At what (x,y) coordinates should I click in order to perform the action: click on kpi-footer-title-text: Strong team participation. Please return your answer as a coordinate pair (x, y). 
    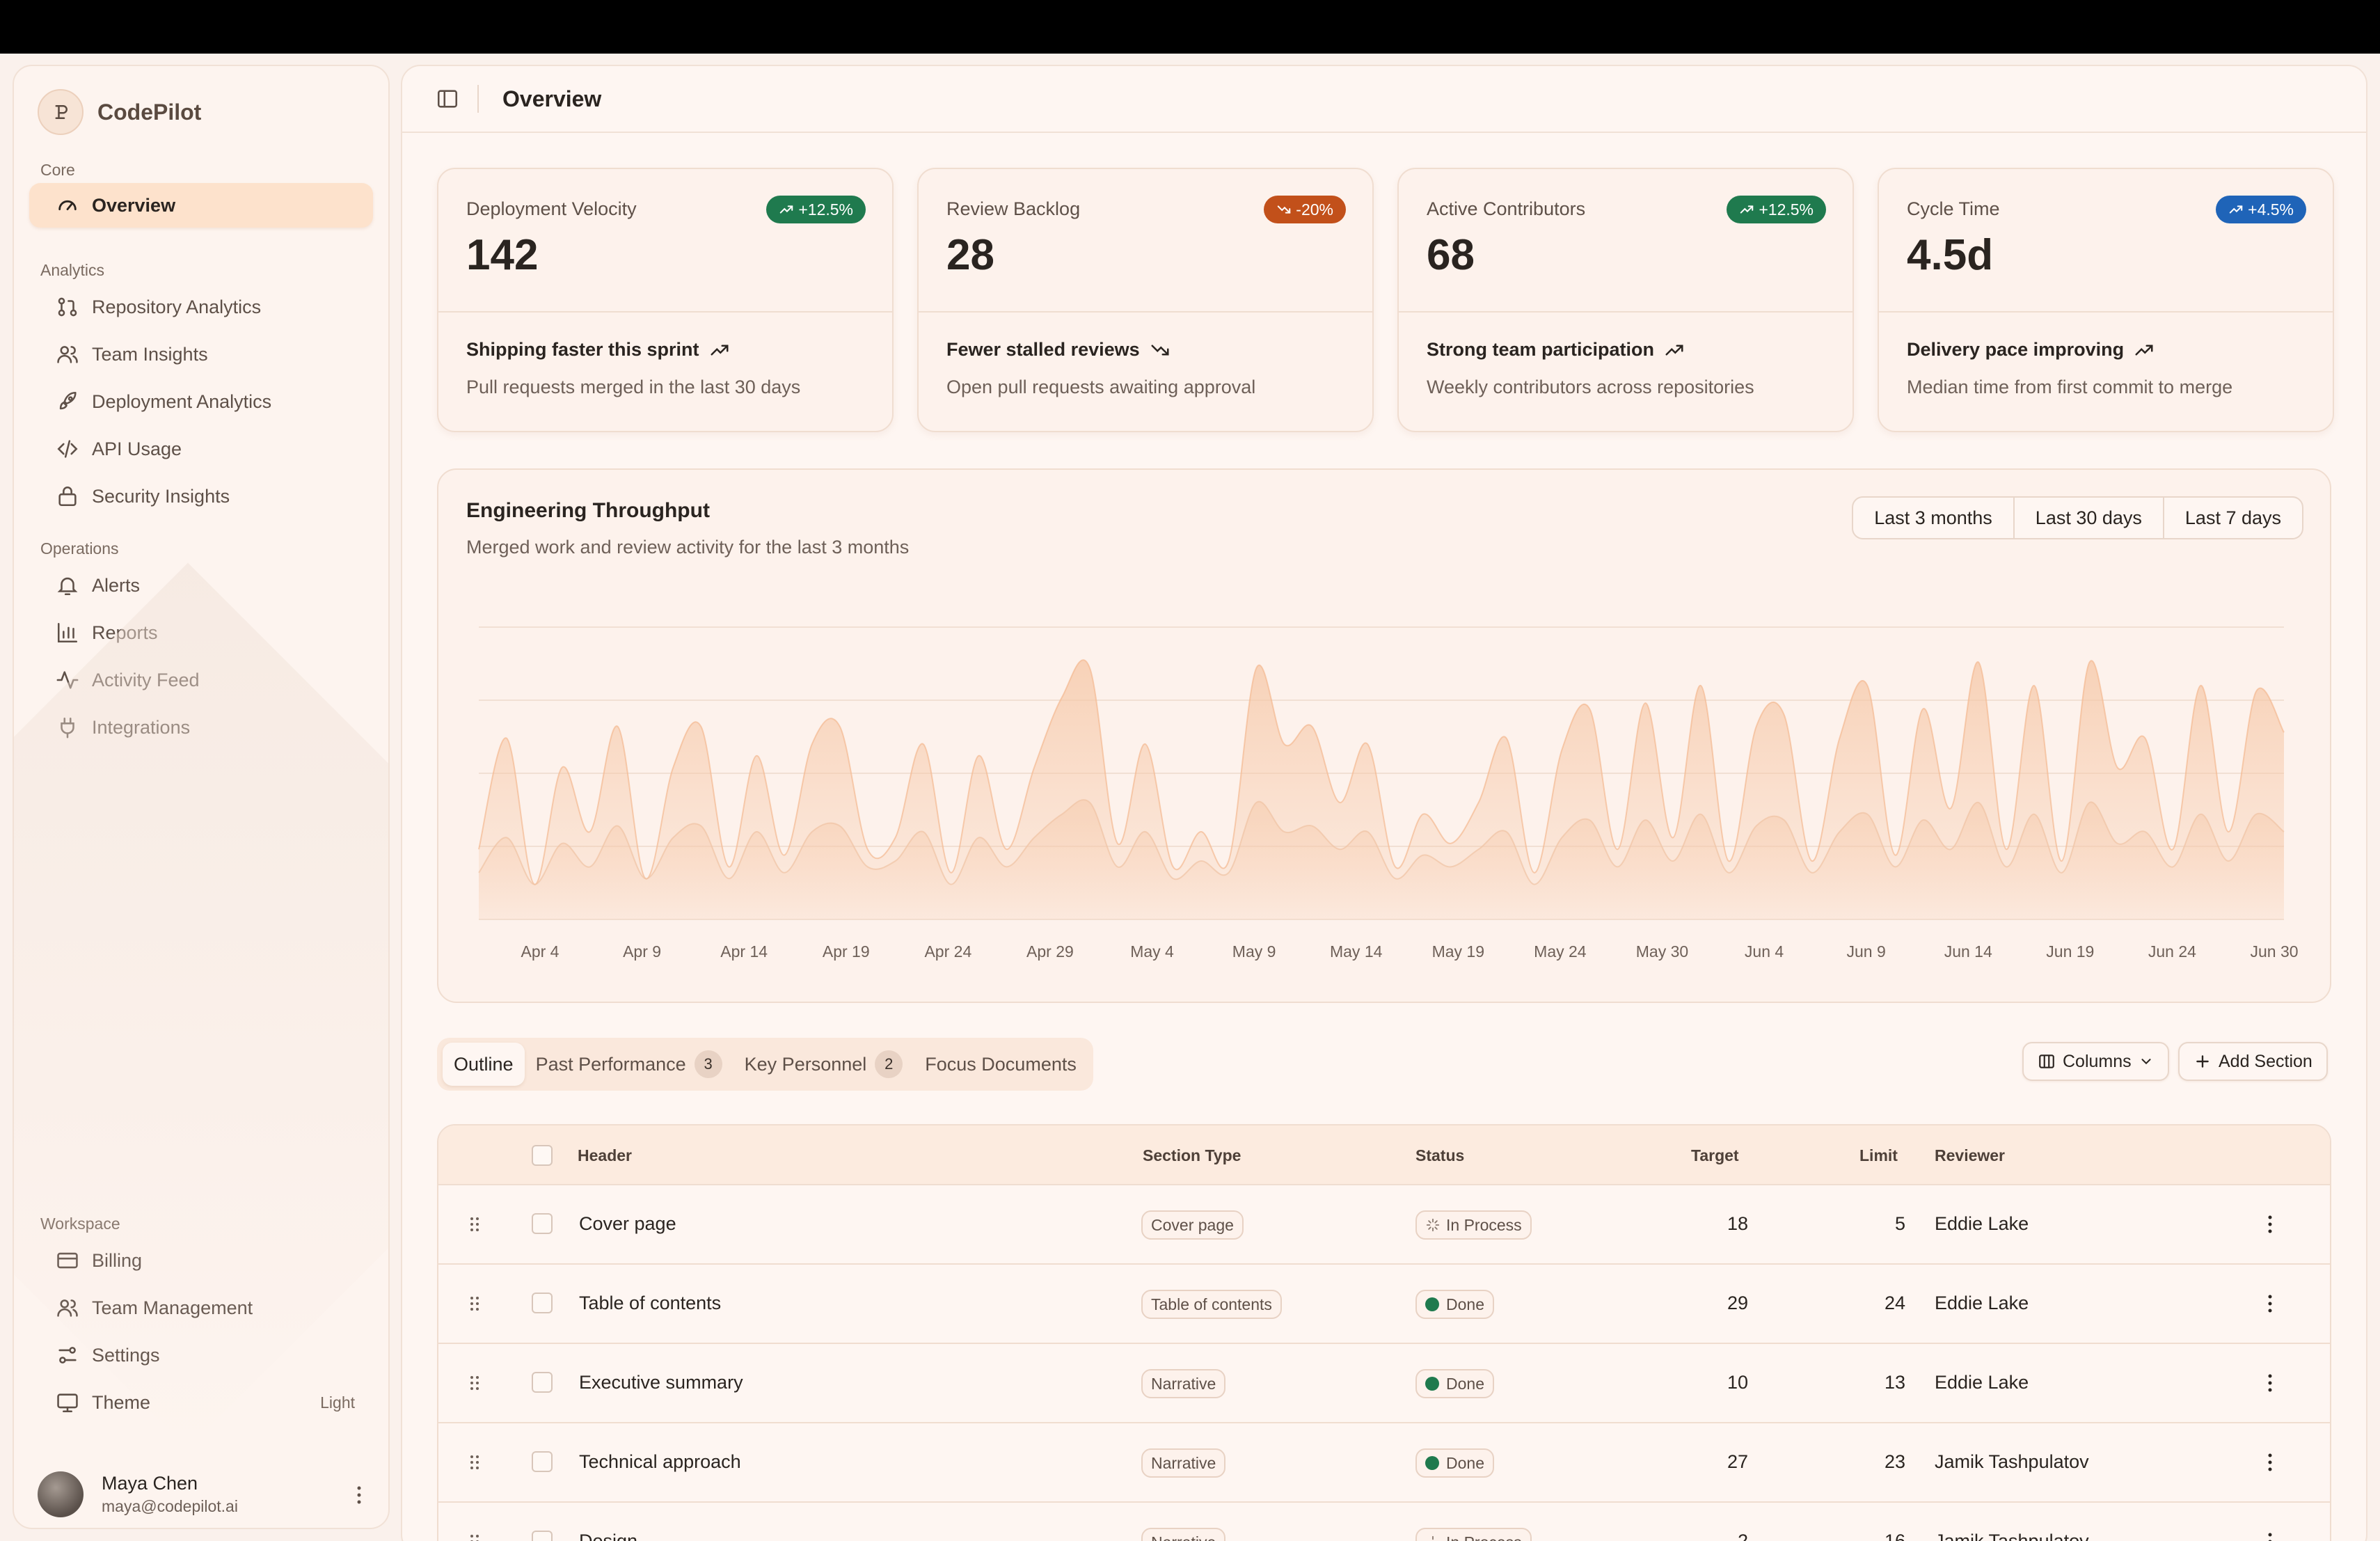
    Looking at the image, I should click on (1541, 349).